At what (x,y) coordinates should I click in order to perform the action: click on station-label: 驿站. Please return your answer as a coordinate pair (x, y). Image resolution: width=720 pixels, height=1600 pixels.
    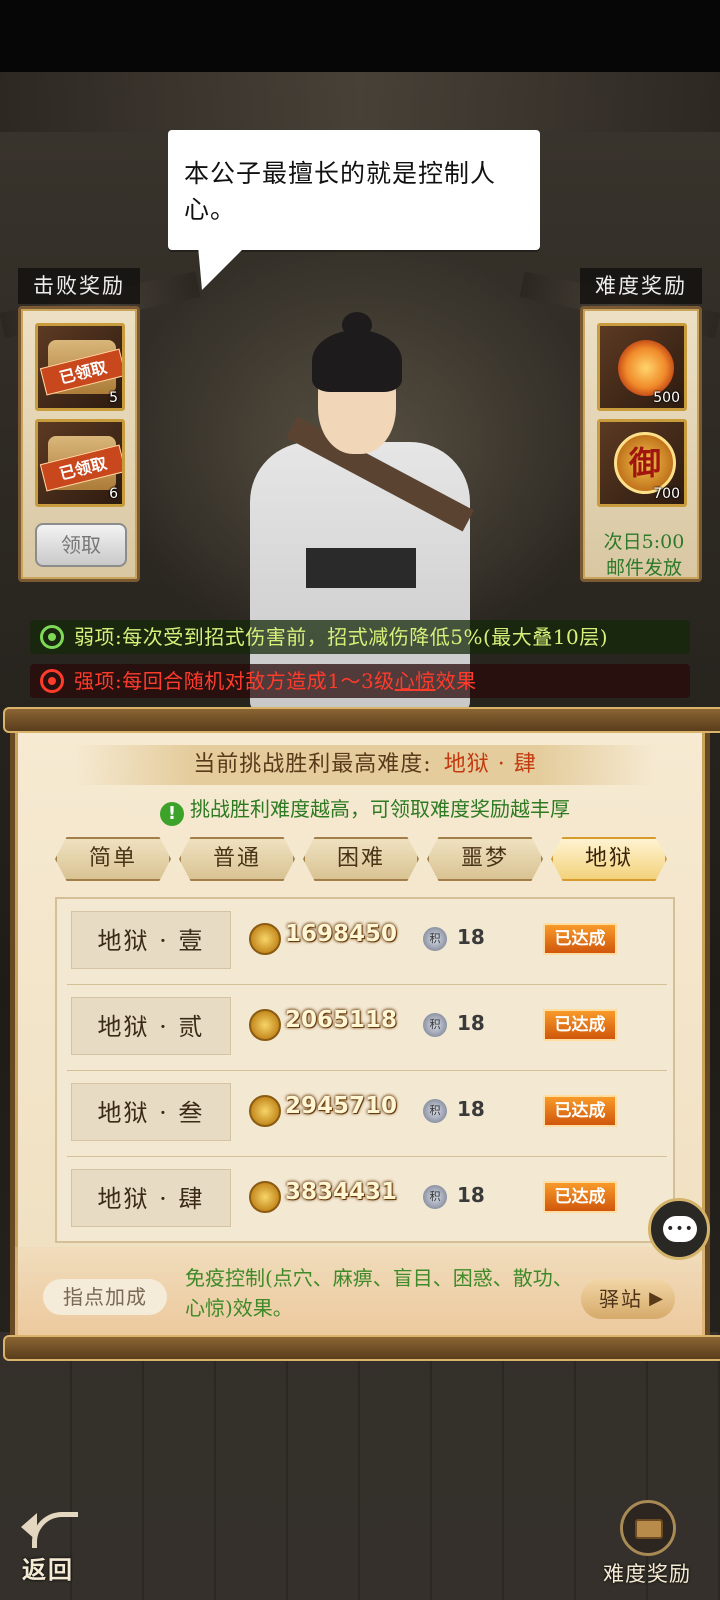
    Looking at the image, I should click on (621, 1299).